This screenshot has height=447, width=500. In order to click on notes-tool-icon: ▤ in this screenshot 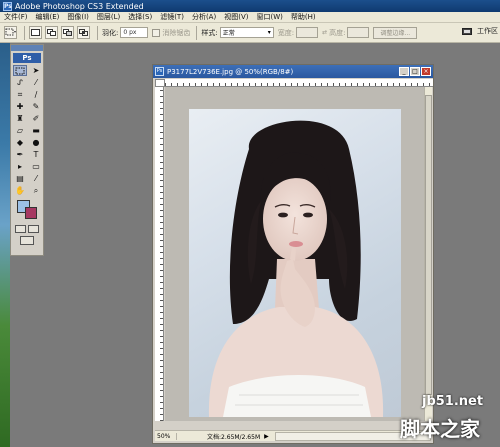, I will do `click(20, 178)`.